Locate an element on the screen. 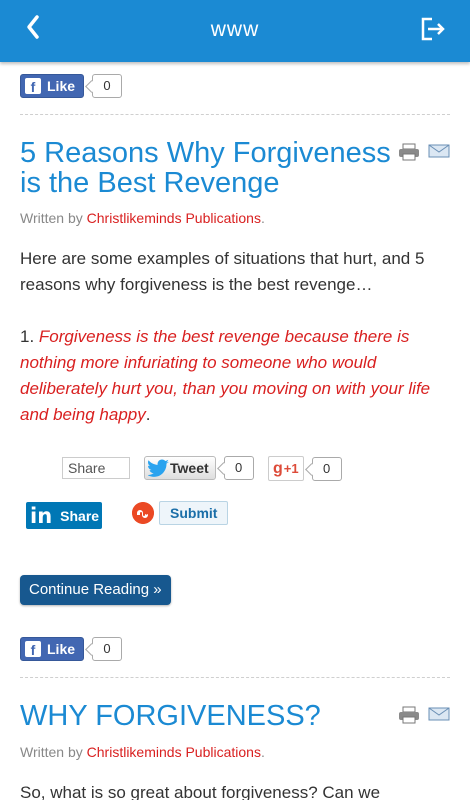 This screenshot has width=470, height=800. tweet-button: Tweet is located at coordinates (180, 468).